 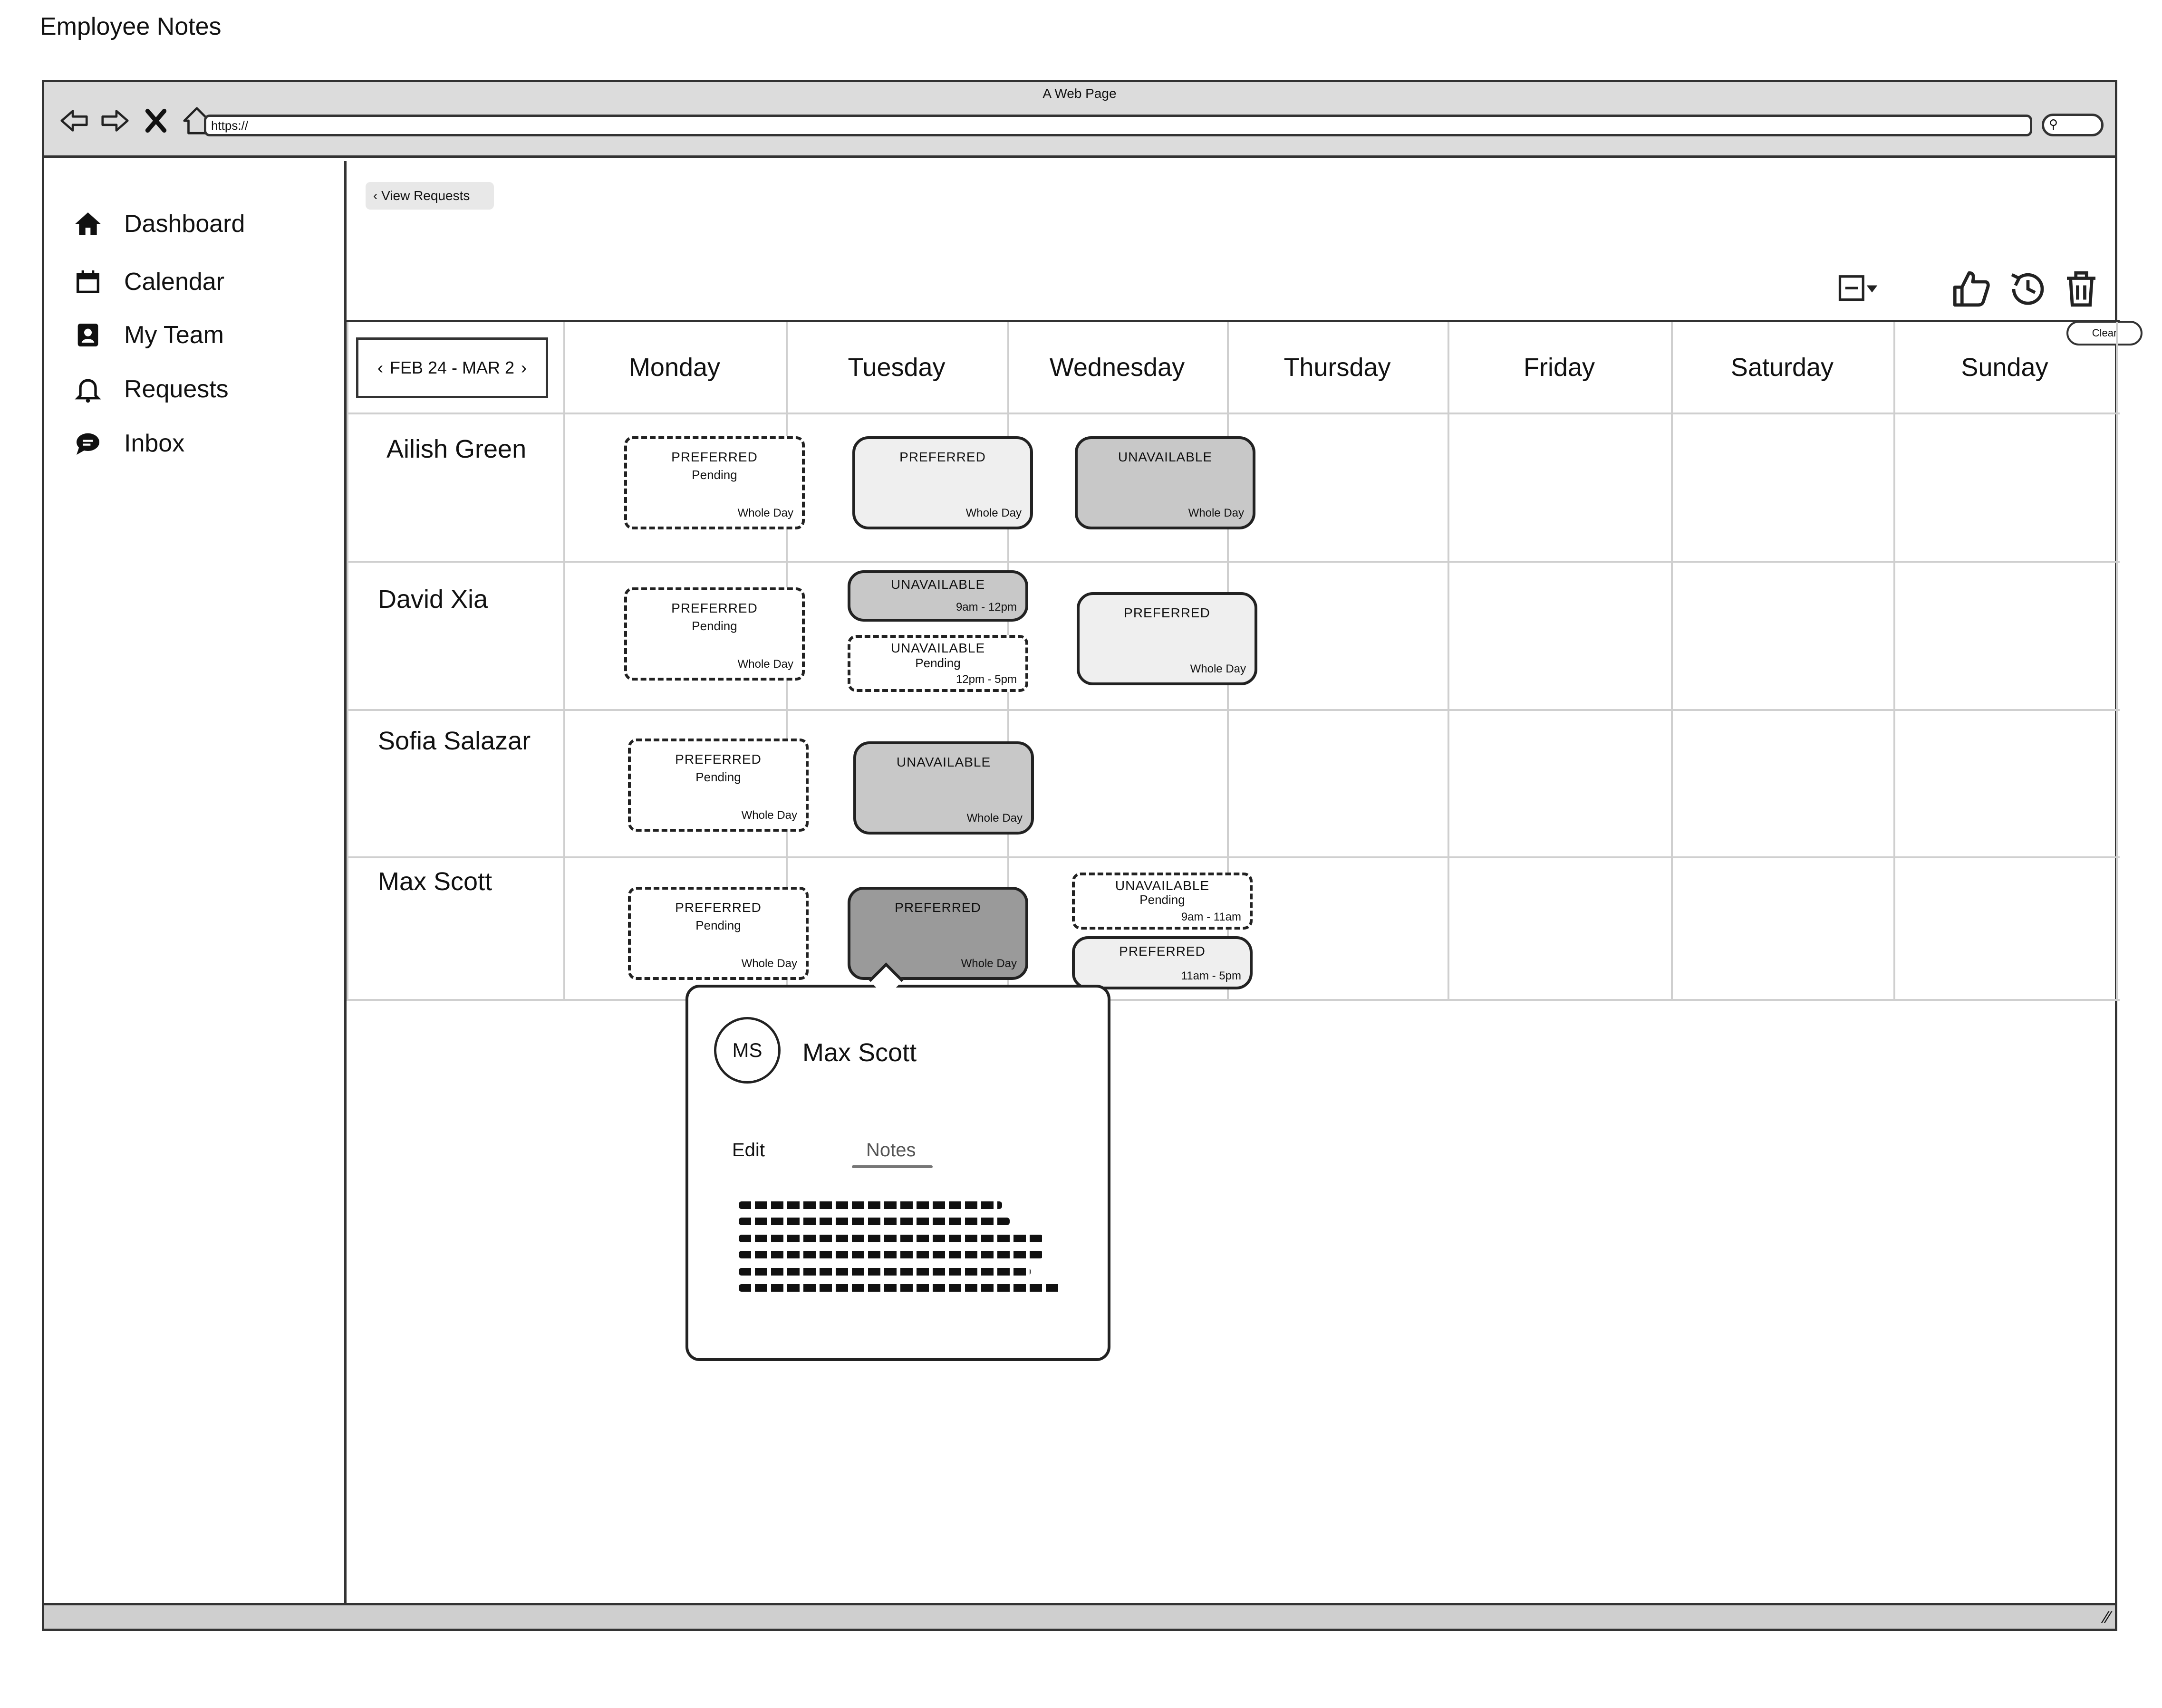 What do you see at coordinates (747, 1050) in the screenshot?
I see `avatar: MS` at bounding box center [747, 1050].